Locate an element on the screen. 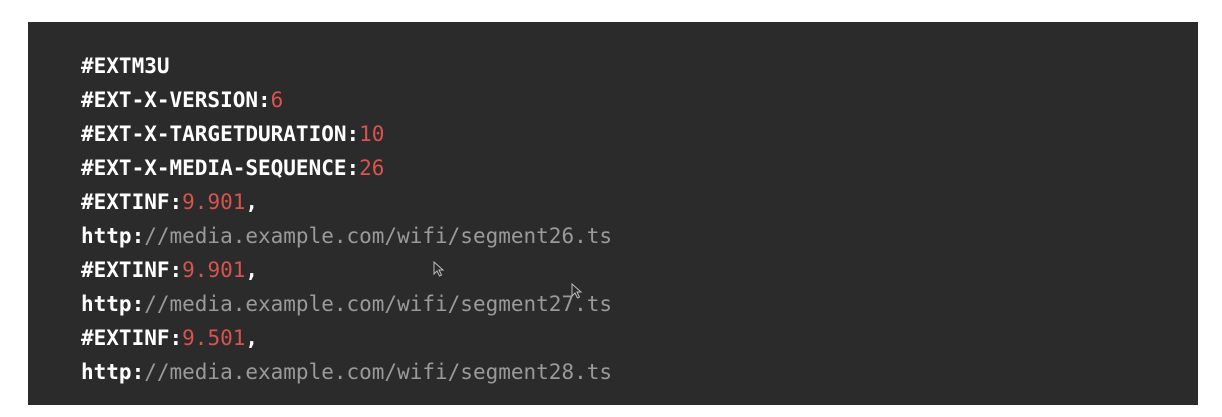 Image resolution: width=1222 pixels, height=417 pixels. tag-text: #EXT-X-TARGETDURATION: is located at coordinates (220, 134).